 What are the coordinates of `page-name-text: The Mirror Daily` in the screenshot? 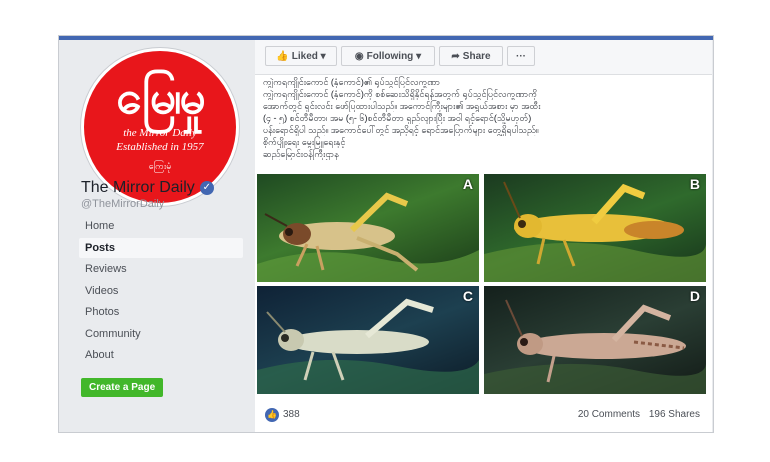 It's located at (138, 188).